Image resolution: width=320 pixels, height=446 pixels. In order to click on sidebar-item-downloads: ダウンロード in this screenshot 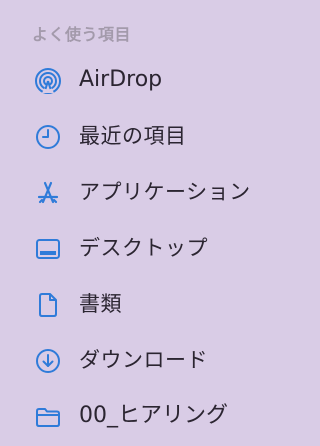, I will do `click(155, 360)`.